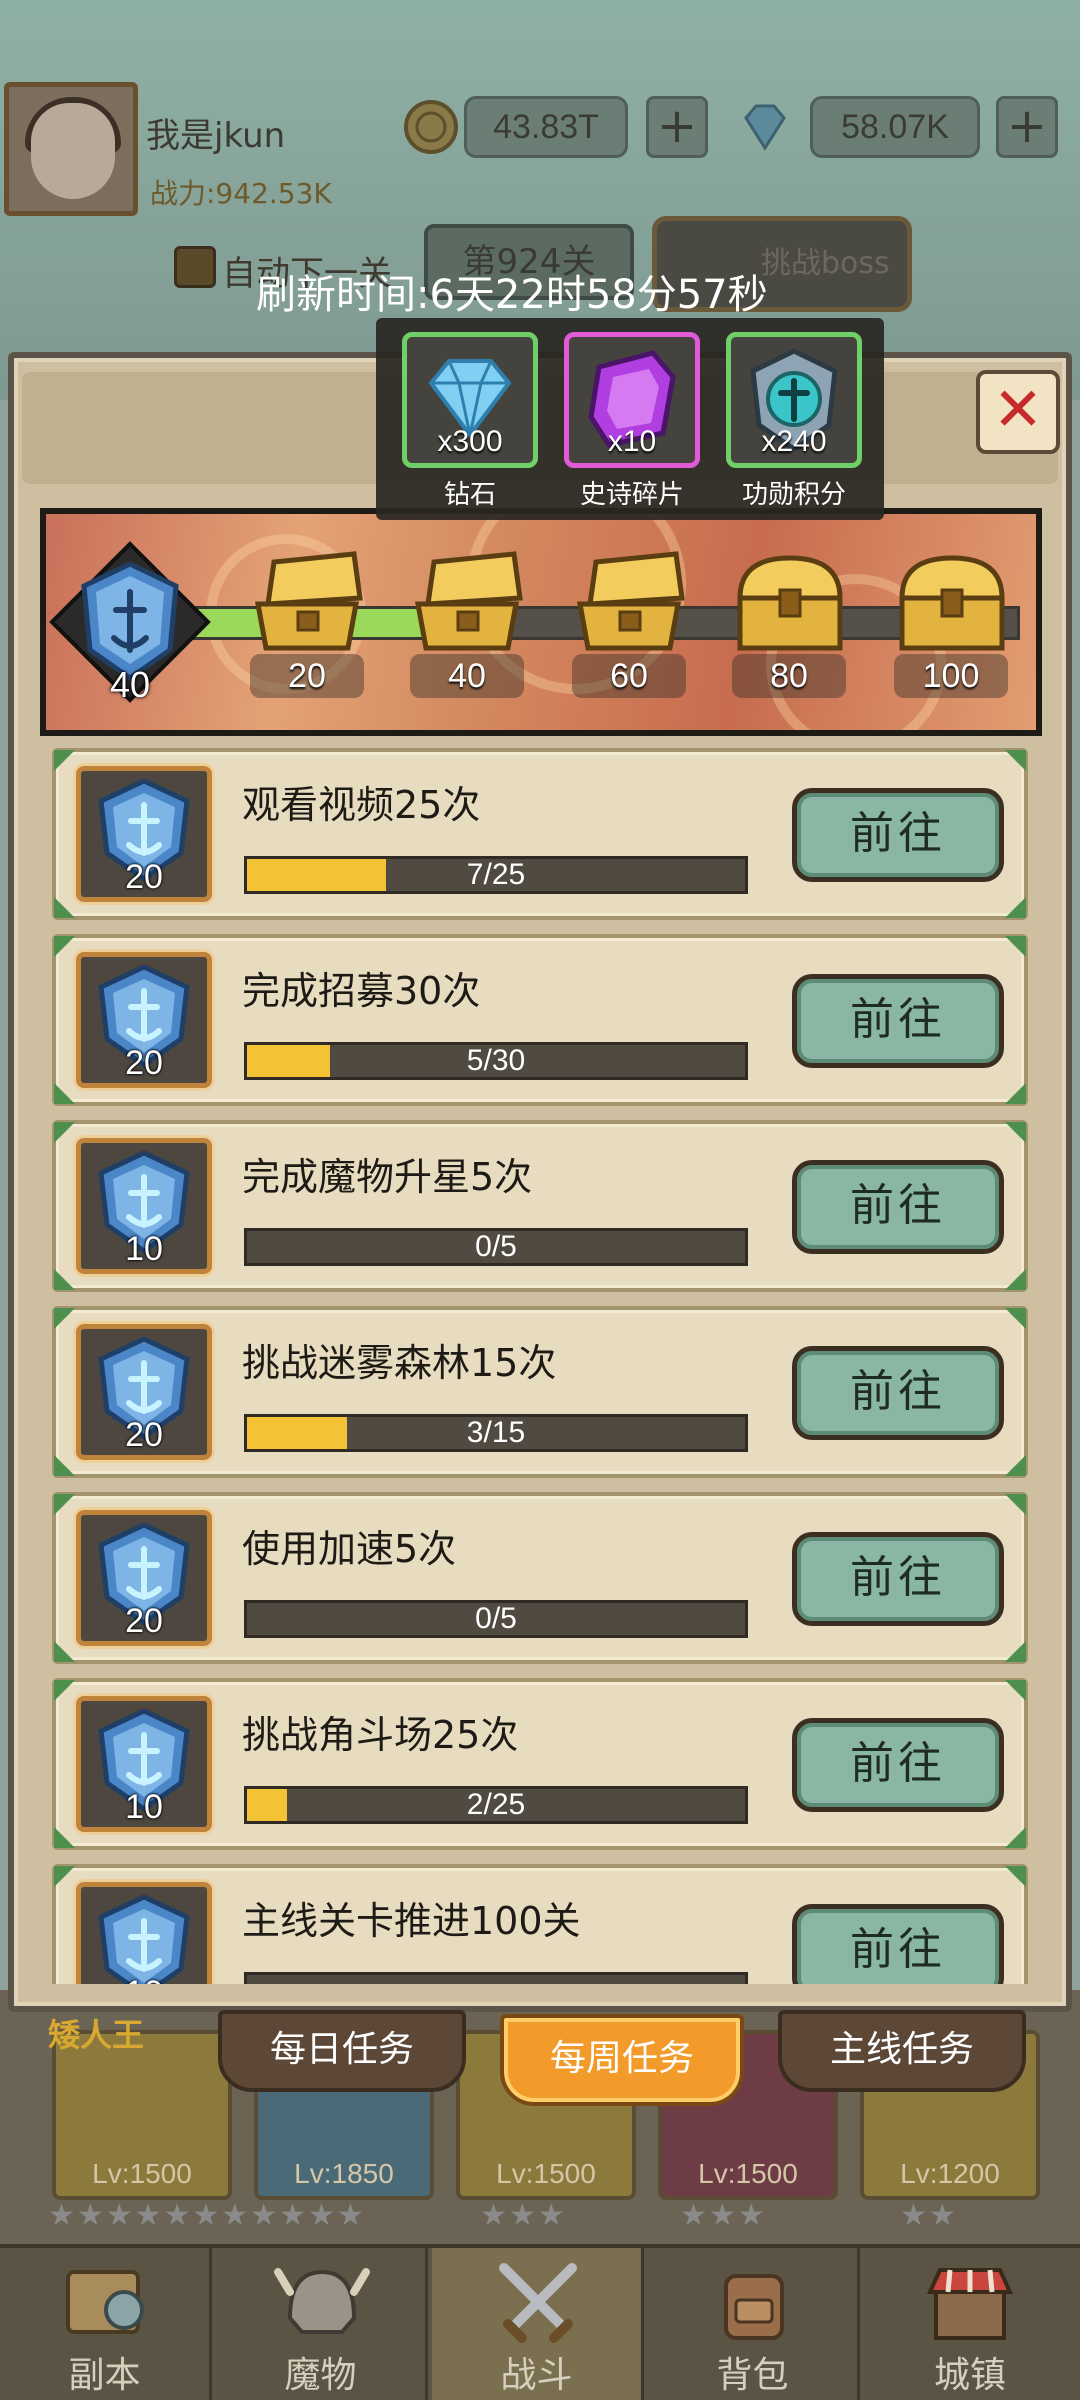 Image resolution: width=1080 pixels, height=2400 pixels. I want to click on task-progress-text: 7/25, so click(496, 874).